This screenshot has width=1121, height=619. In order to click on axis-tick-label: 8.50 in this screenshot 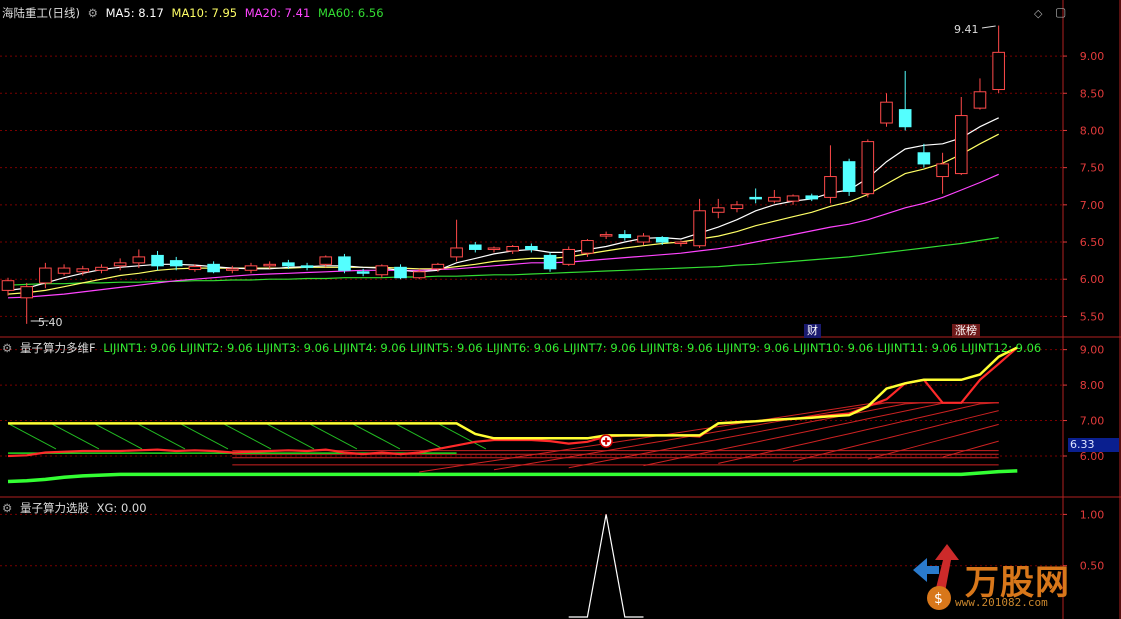, I will do `click(1092, 93)`.